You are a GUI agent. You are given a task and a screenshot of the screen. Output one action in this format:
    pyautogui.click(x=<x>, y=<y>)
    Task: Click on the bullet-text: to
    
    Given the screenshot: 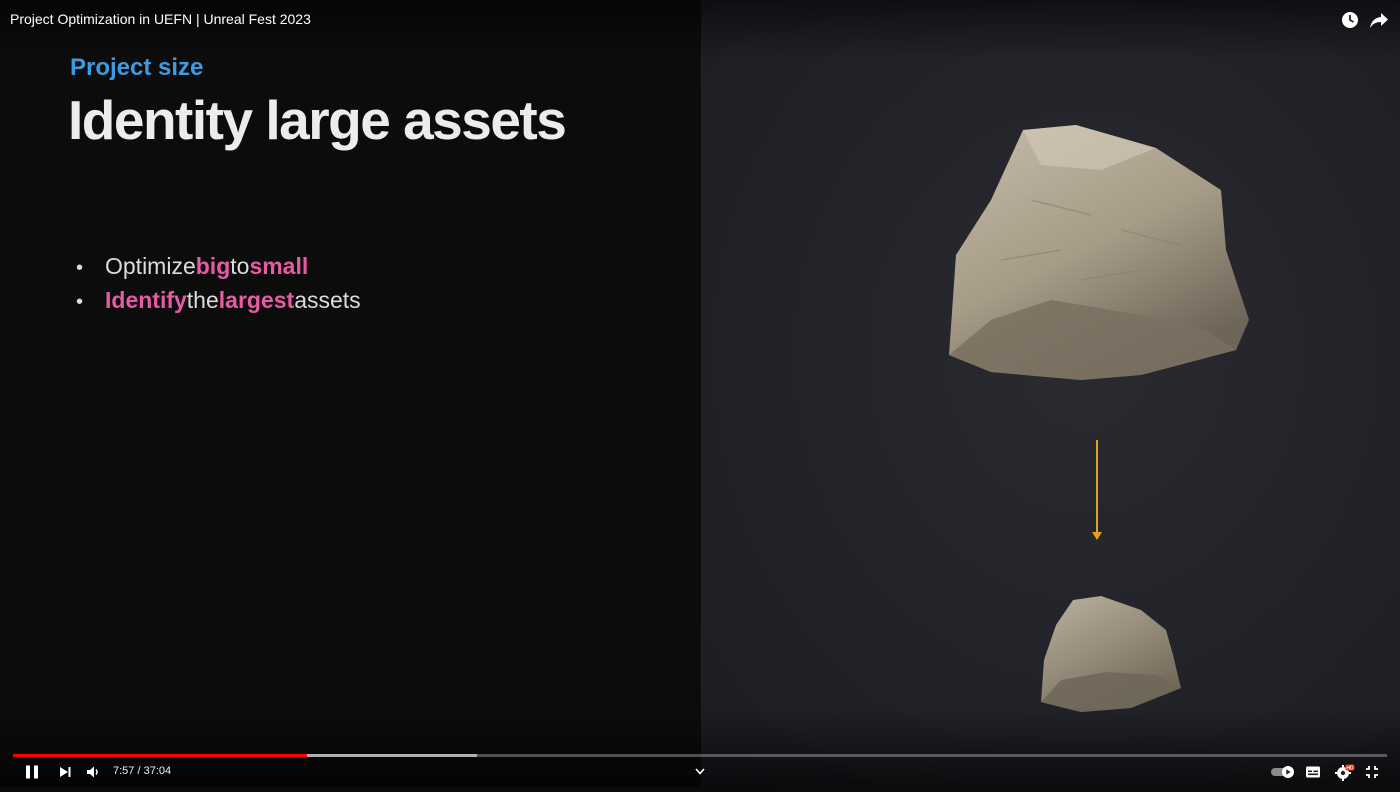 What is the action you would take?
    pyautogui.click(x=240, y=266)
    